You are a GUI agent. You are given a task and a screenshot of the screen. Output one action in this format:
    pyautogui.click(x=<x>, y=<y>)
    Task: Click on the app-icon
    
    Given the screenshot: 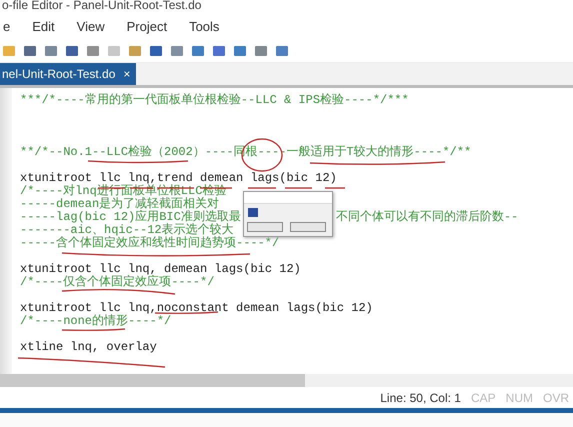 What is the action you would take?
    pyautogui.click(x=253, y=212)
    